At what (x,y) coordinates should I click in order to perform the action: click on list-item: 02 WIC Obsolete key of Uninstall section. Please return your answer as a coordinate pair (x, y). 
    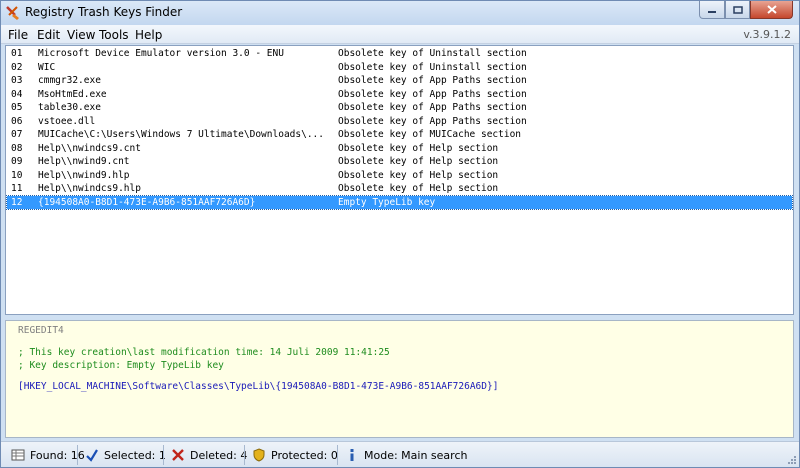
    Looking at the image, I should click on (399, 68).